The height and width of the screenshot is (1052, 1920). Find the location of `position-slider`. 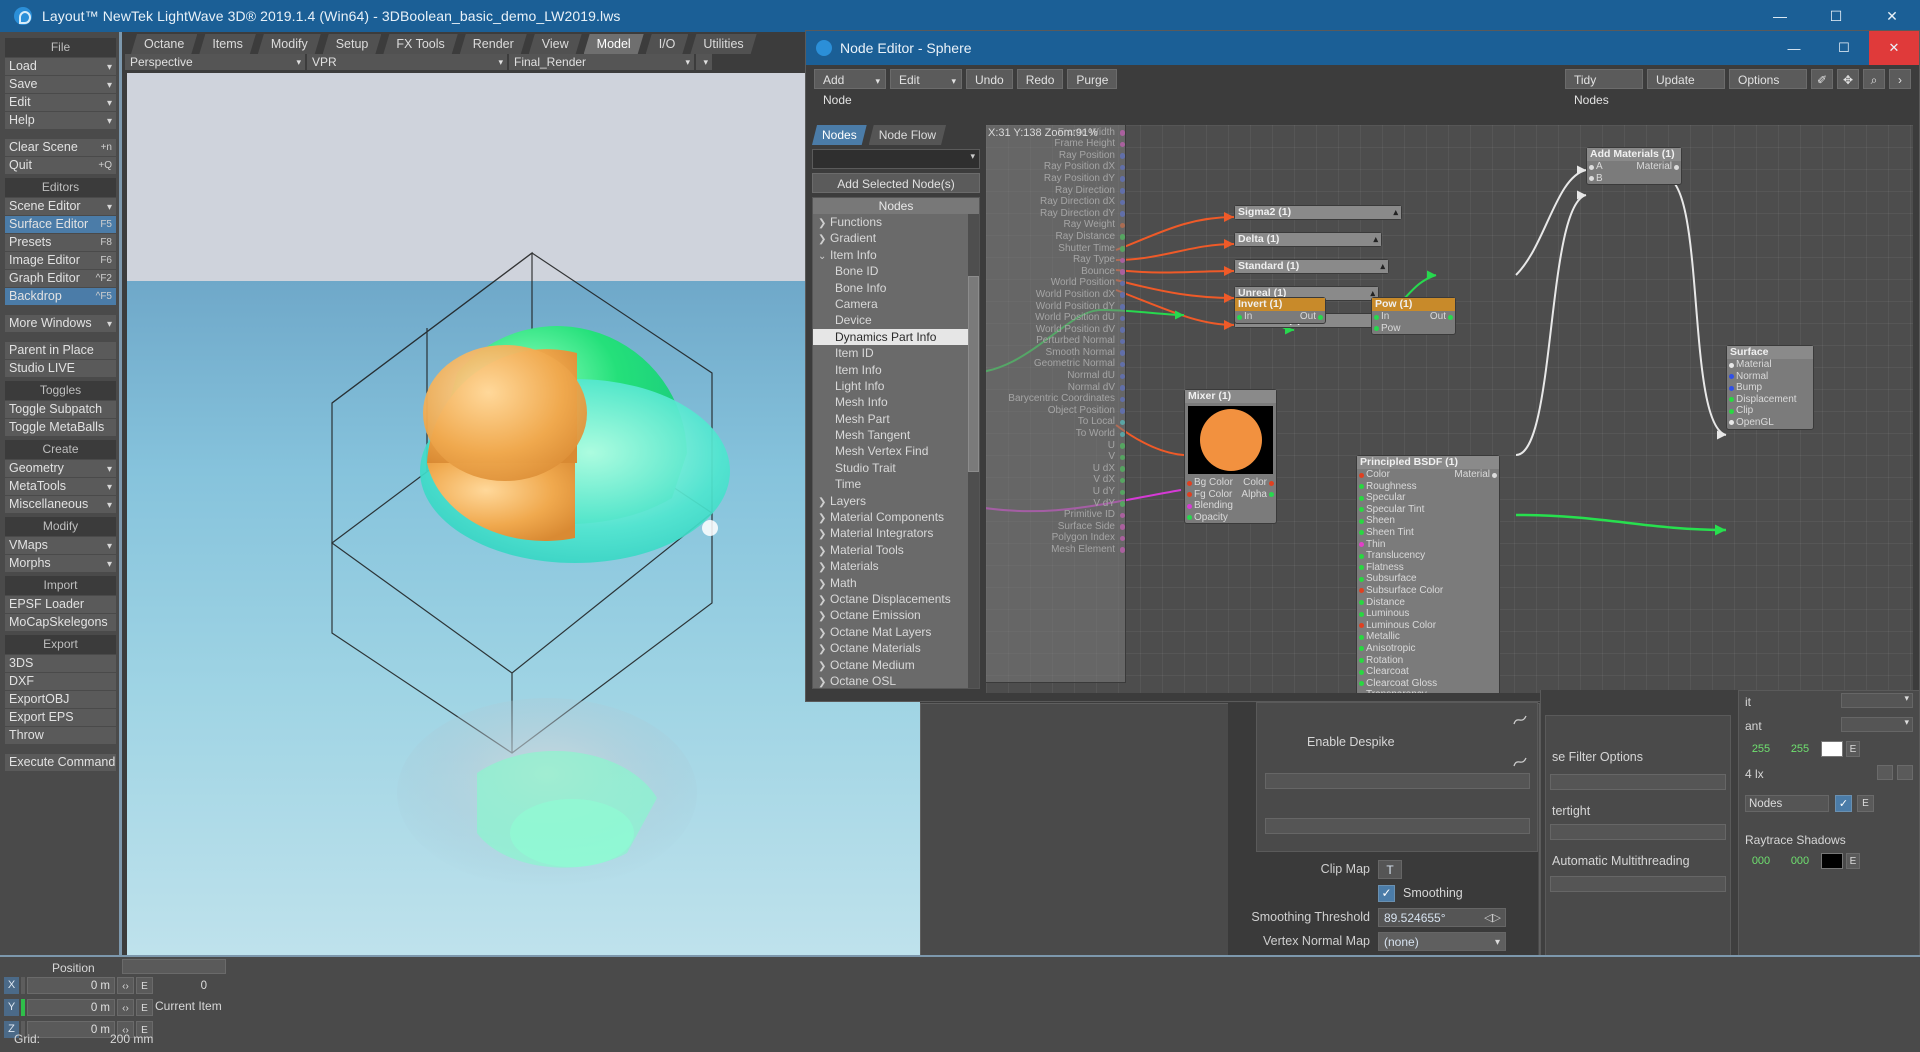

position-slider is located at coordinates (174, 966).